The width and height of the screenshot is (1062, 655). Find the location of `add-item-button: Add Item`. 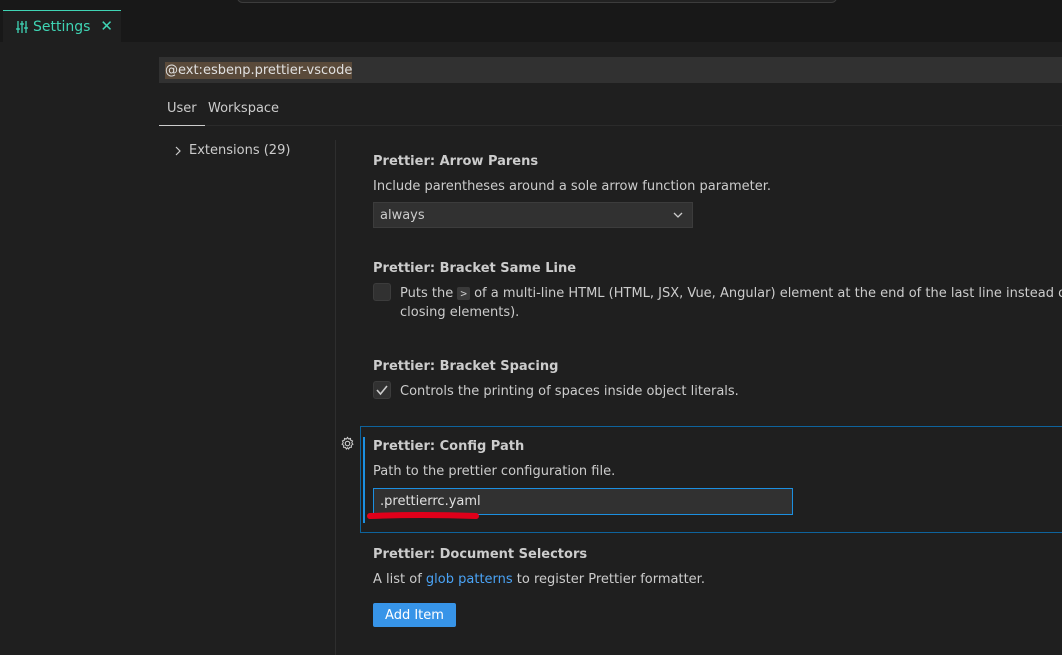

add-item-button: Add Item is located at coordinates (414, 615).